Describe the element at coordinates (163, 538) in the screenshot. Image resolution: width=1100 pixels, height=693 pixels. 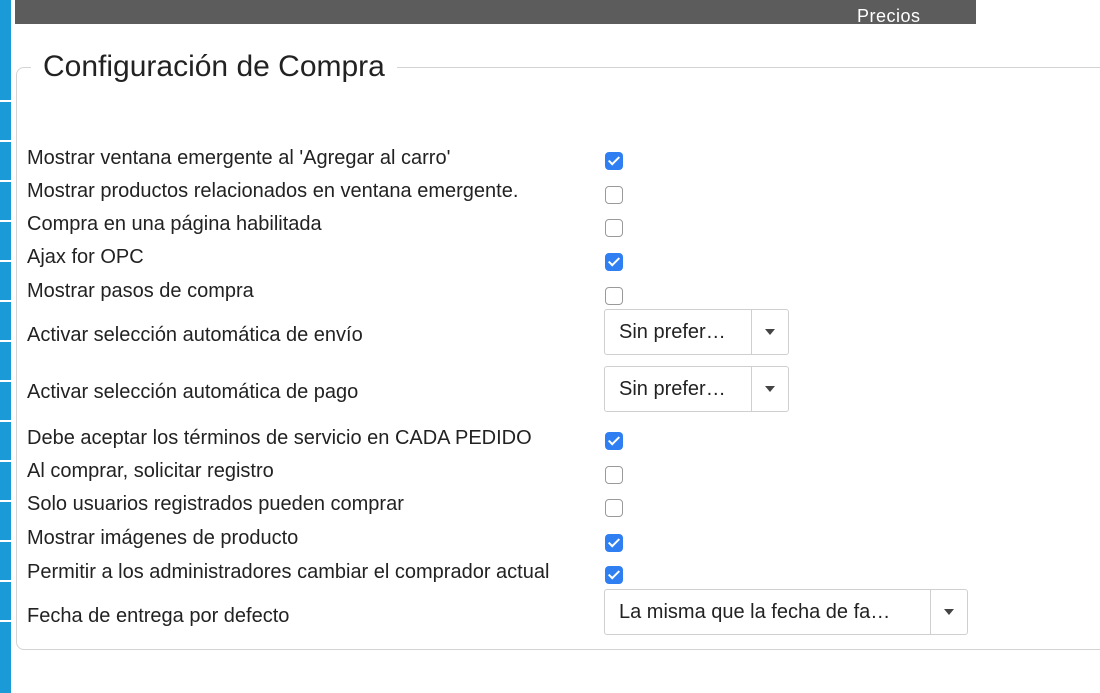
I see `setting-label-product-images: Mostrar imágenes de producto` at that location.